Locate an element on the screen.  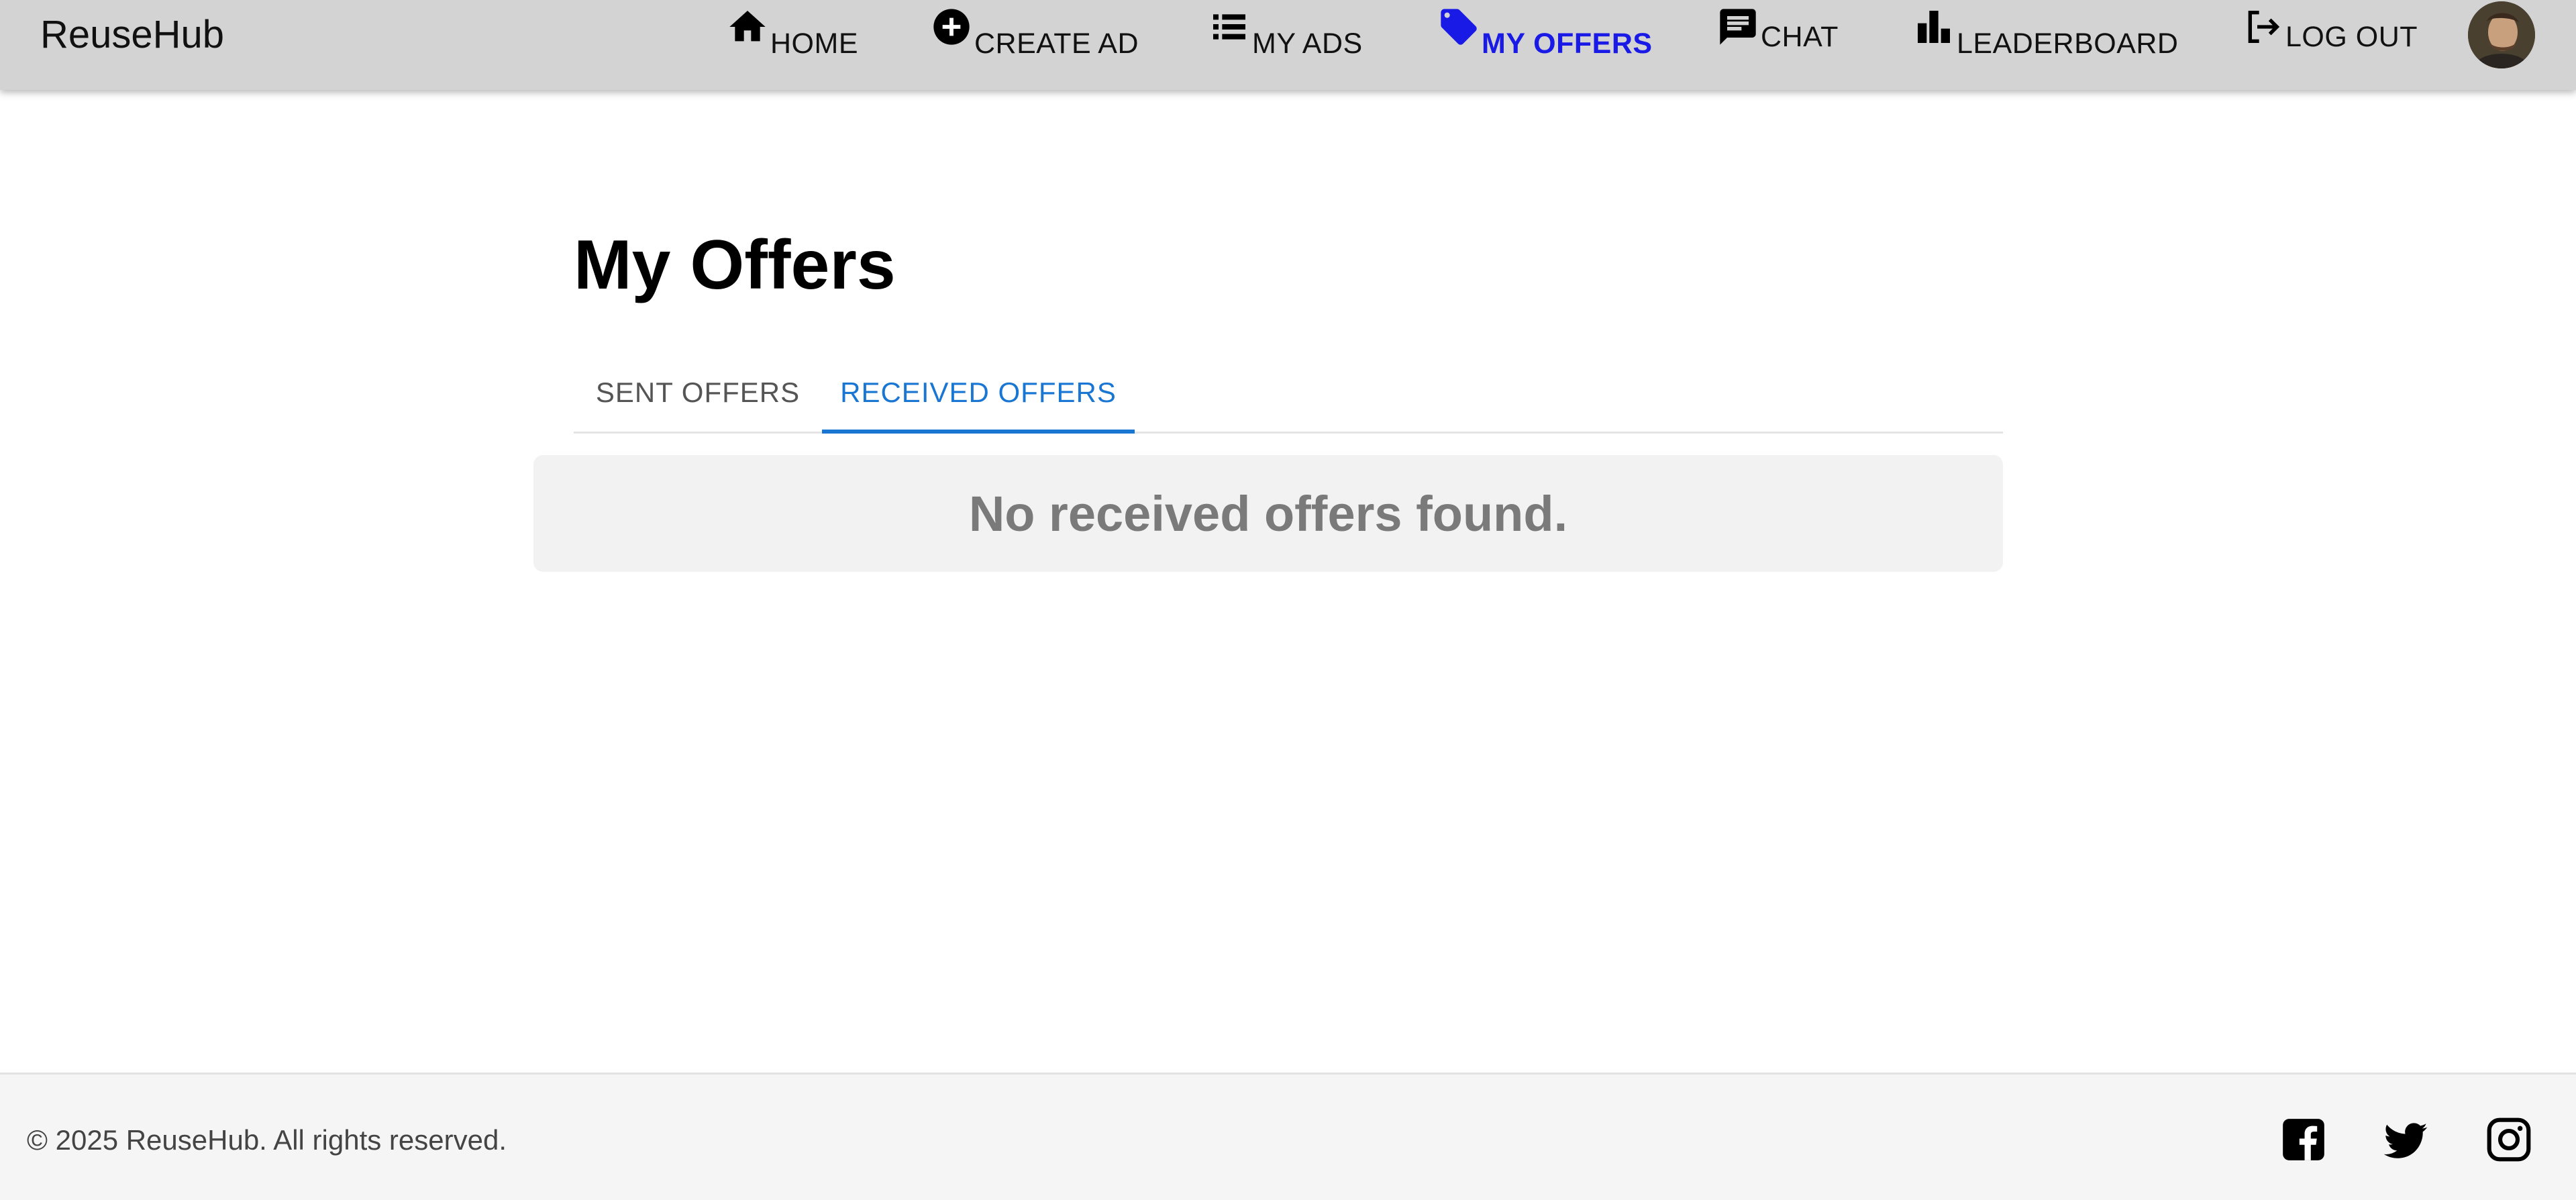
nav-my-offers-label: MY OFFERS is located at coordinates (1567, 44).